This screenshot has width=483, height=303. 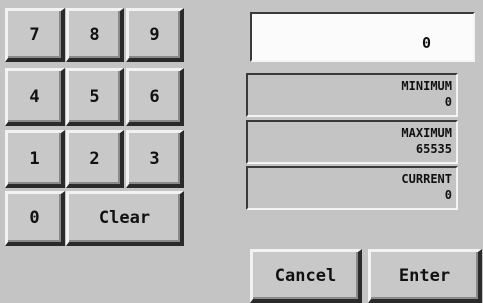 I want to click on key-2: 2, so click(x=95, y=159).